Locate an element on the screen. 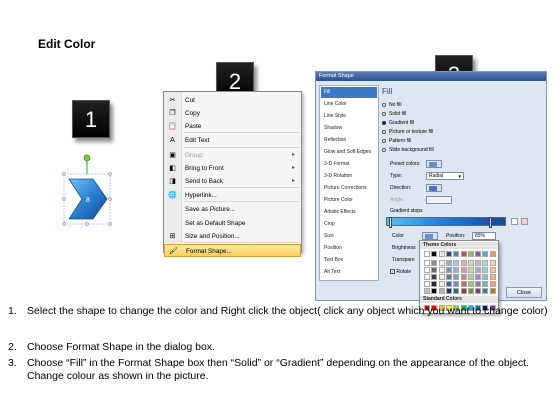 The width and height of the screenshot is (560, 420). category-reflection: Reflection is located at coordinates (349, 140).